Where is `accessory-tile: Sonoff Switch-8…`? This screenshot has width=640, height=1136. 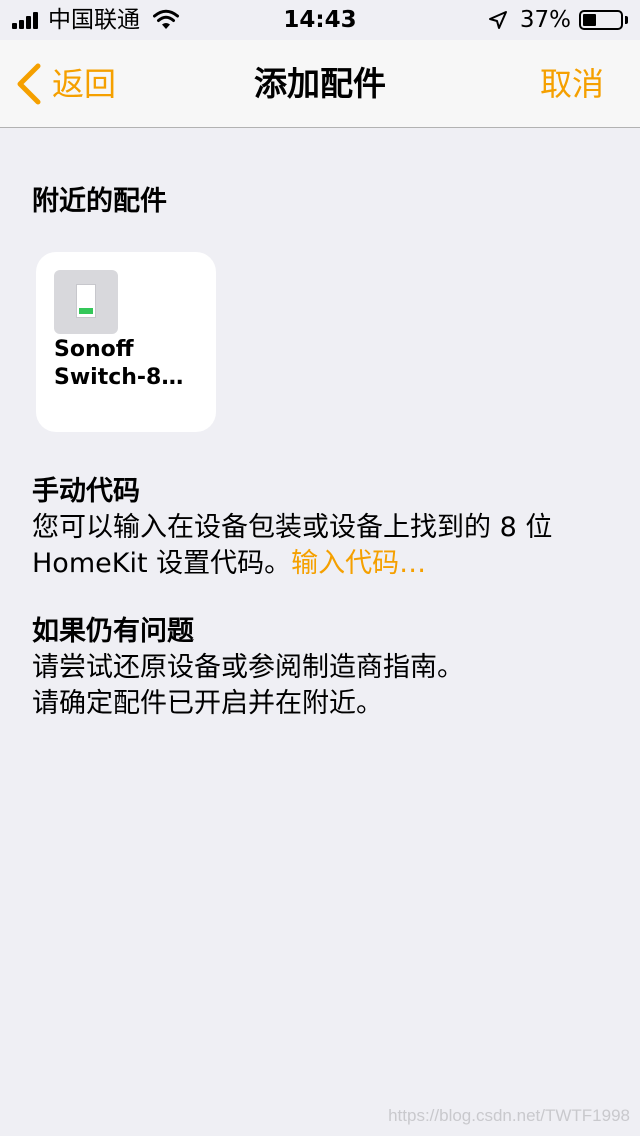 accessory-tile: Sonoff Switch-8… is located at coordinates (126, 342).